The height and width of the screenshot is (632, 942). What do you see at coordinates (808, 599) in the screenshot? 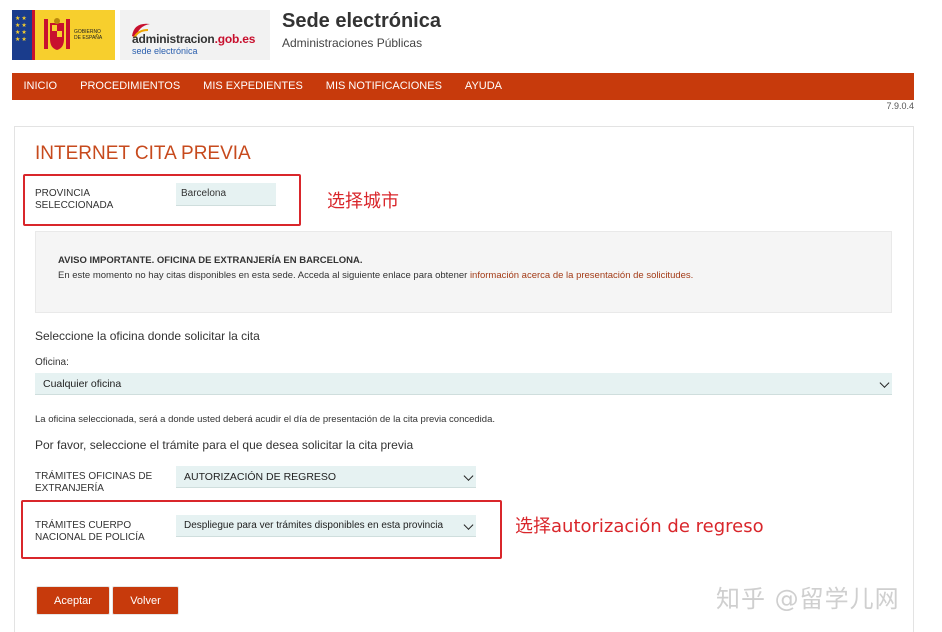
I see `watermark: 知乎 @留学儿网` at bounding box center [808, 599].